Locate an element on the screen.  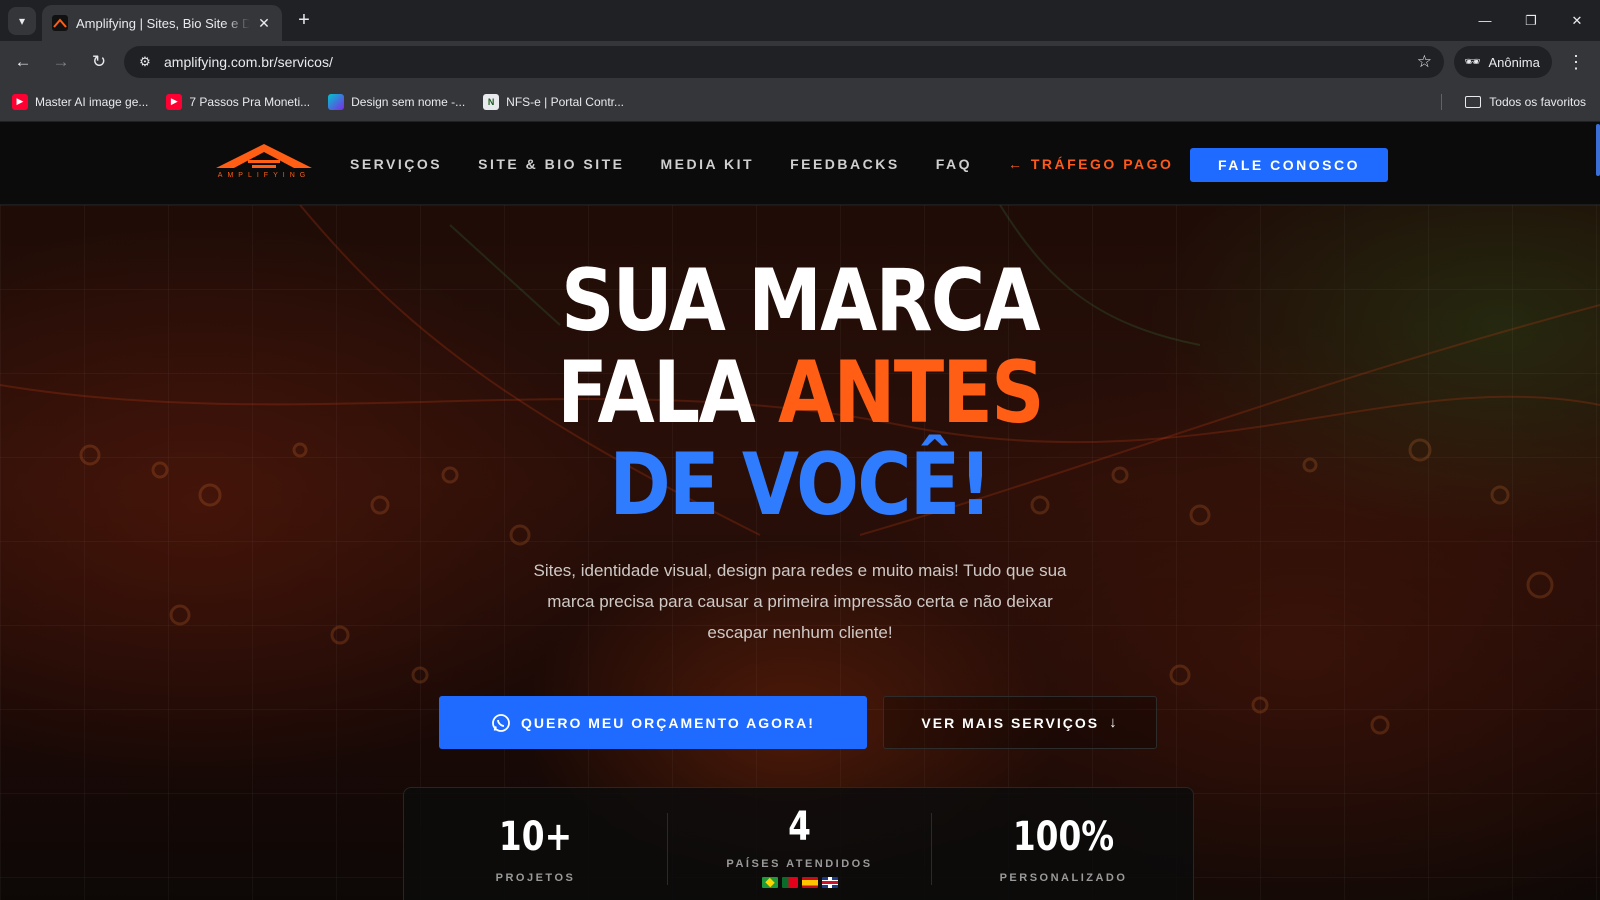
logo-text: AMPLIFYING is located at coordinates (264, 175).